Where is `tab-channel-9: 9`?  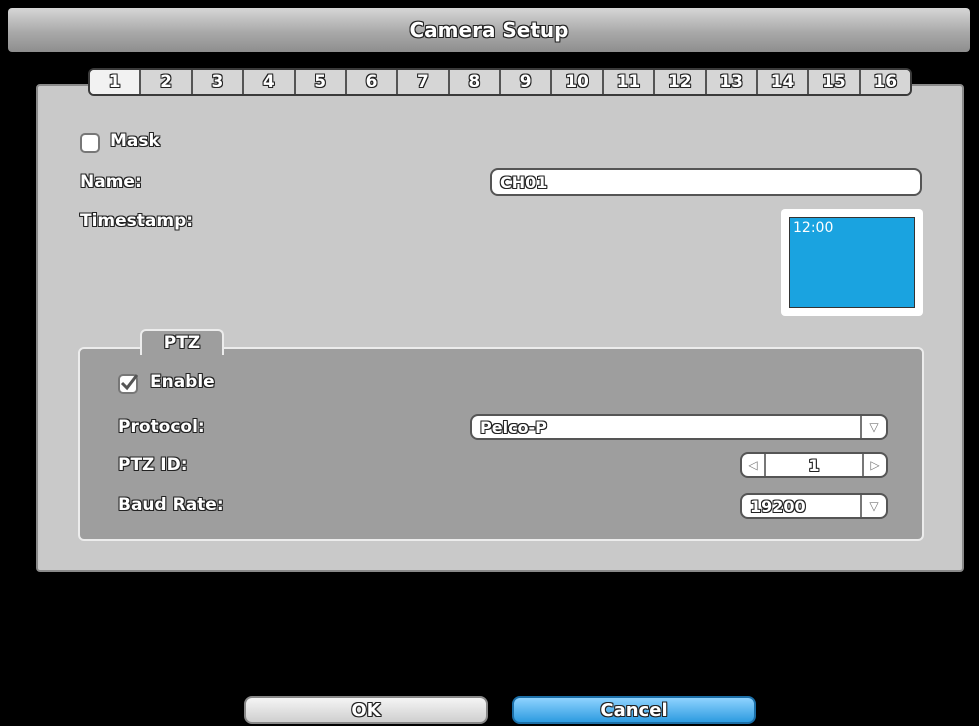
tab-channel-9: 9 is located at coordinates (527, 82).